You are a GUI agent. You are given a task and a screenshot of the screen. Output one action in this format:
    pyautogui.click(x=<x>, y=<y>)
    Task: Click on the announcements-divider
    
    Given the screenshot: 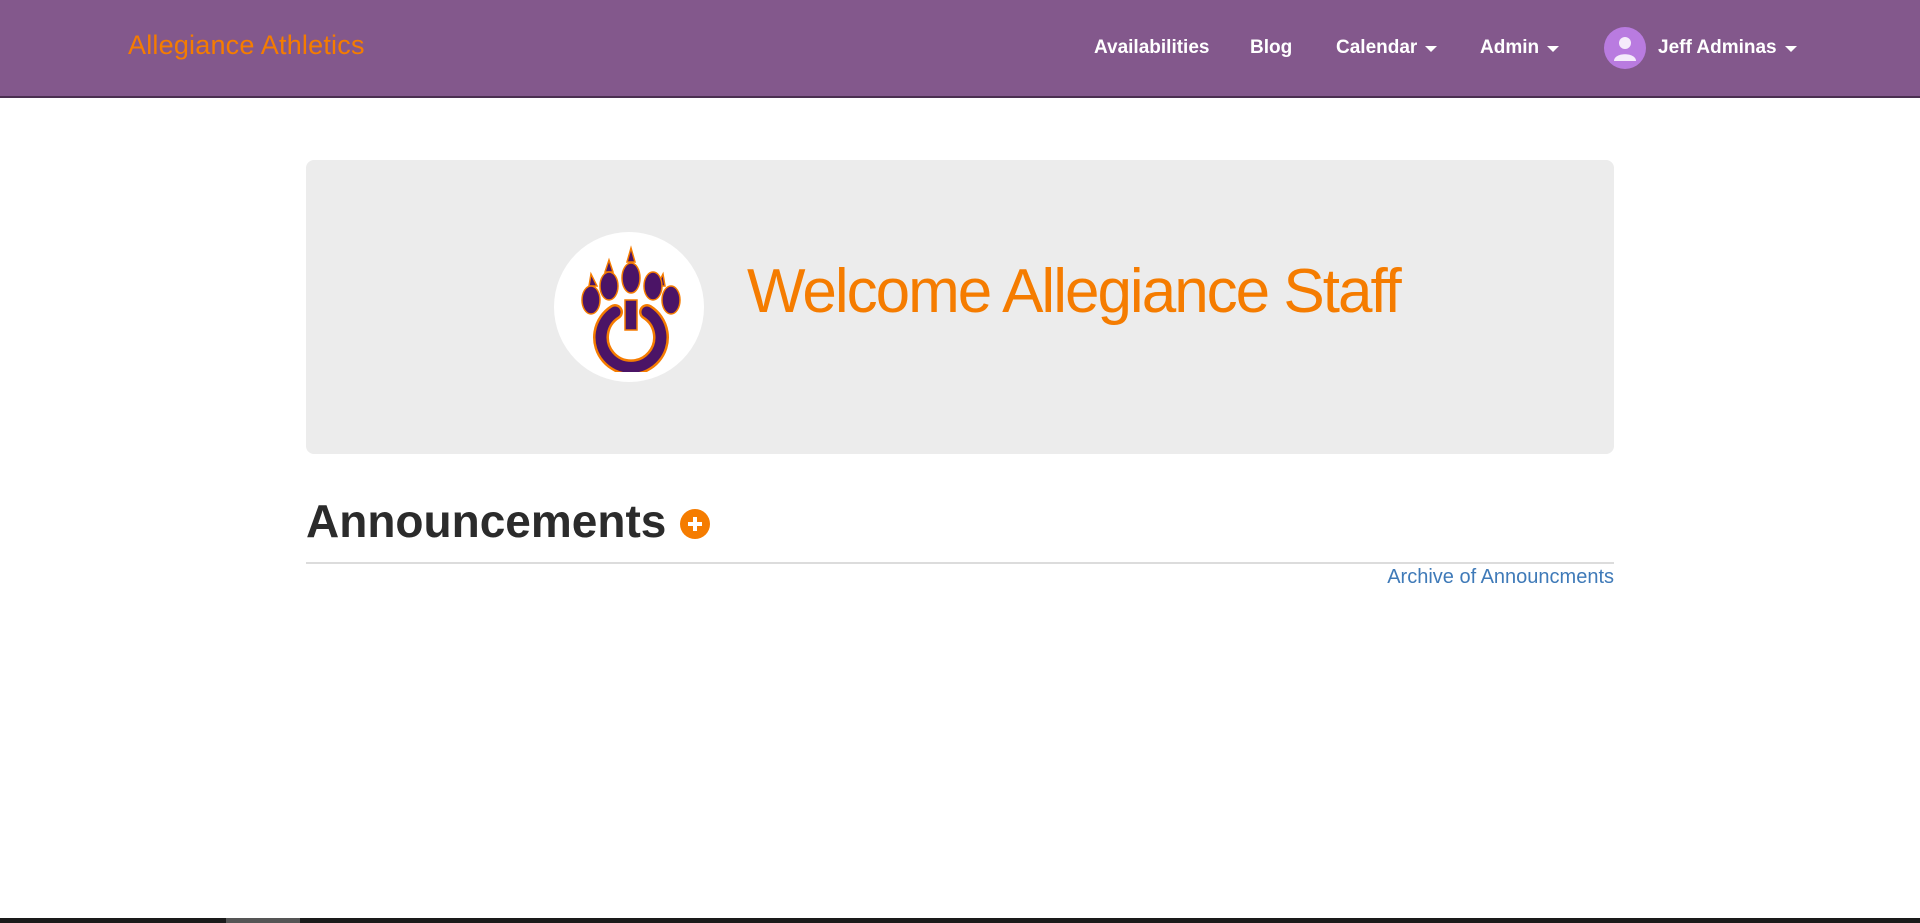 What is the action you would take?
    pyautogui.click(x=960, y=563)
    